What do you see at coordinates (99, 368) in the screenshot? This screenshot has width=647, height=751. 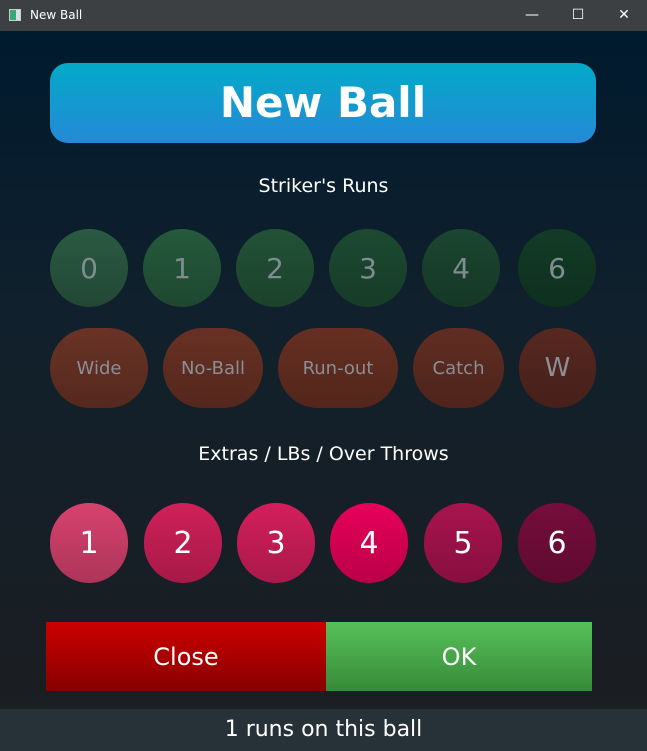 I see `wide-button: Wide` at bounding box center [99, 368].